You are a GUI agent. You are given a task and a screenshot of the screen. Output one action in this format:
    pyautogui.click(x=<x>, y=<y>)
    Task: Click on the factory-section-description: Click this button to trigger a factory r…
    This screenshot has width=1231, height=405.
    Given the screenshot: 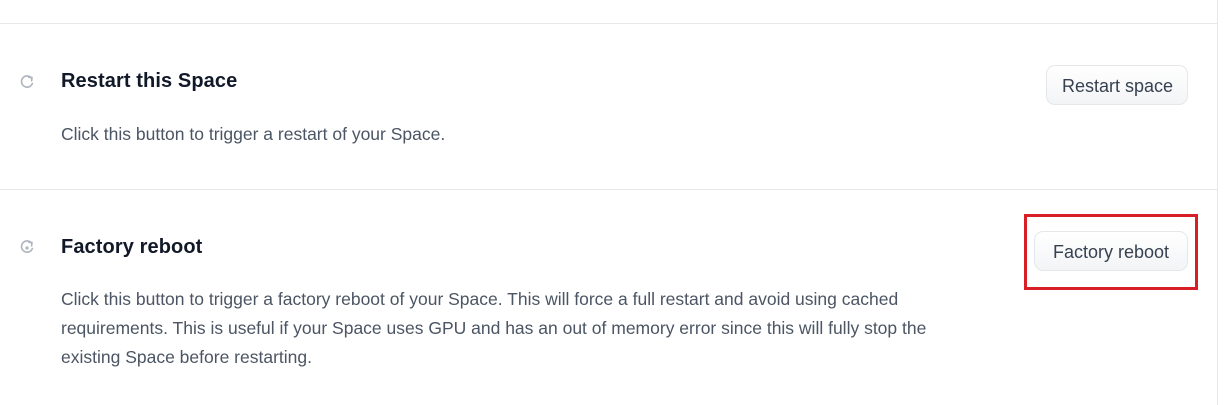 What is the action you would take?
    pyautogui.click(x=494, y=328)
    